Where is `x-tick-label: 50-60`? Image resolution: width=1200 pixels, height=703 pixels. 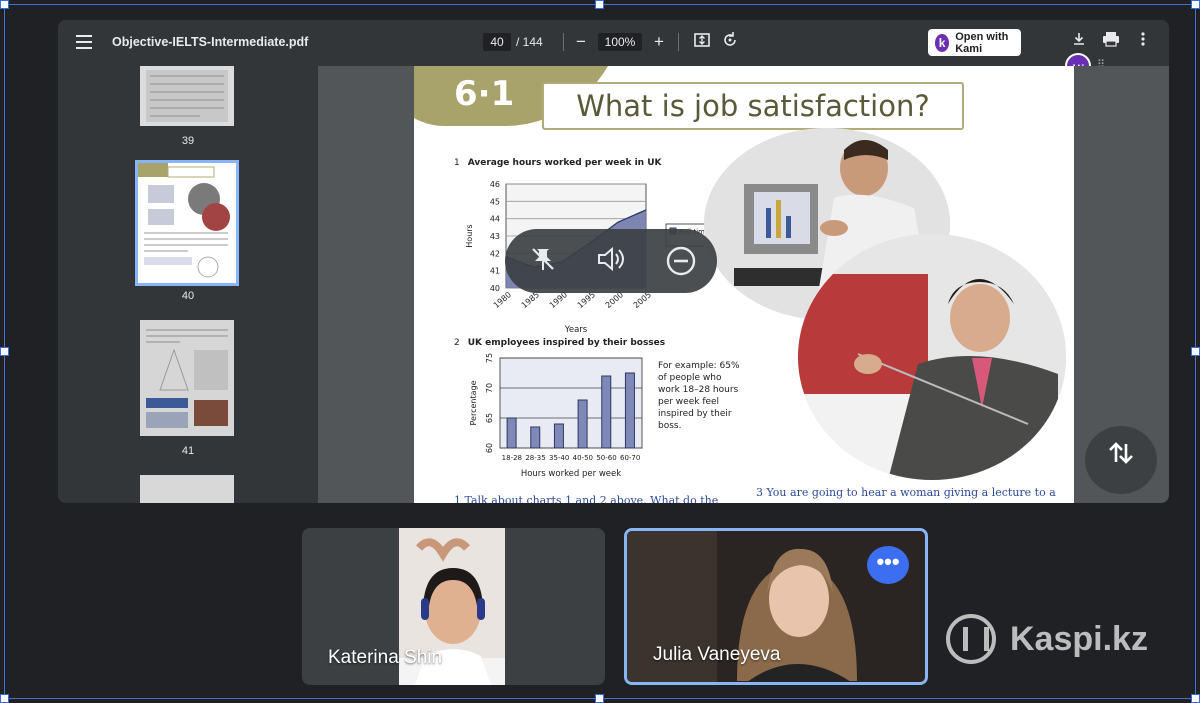 x-tick-label: 50-60 is located at coordinates (606, 458).